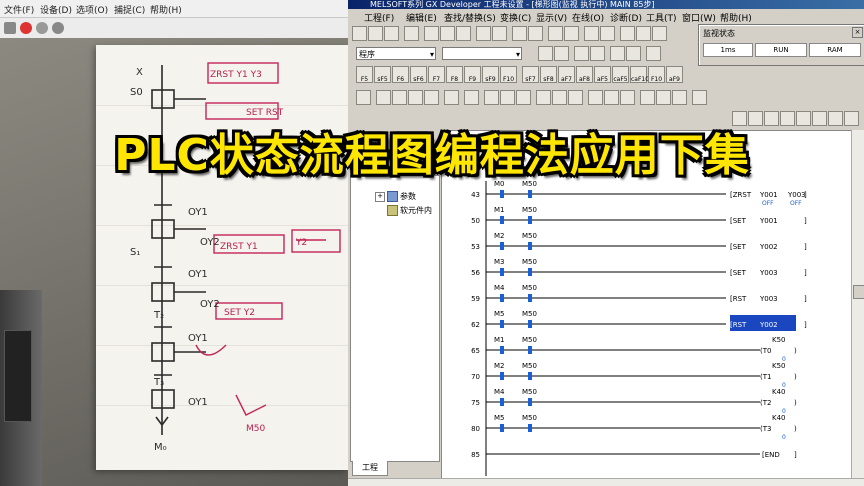  I want to click on ladder-view-icon, so click(545, 53).